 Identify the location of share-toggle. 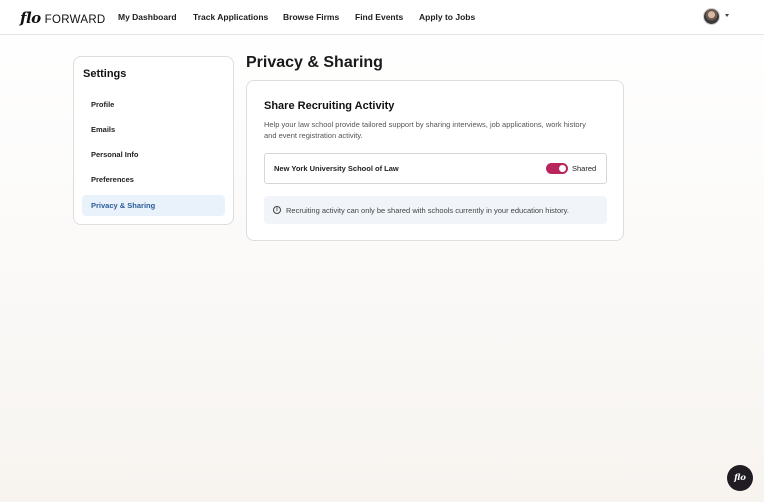
(557, 168).